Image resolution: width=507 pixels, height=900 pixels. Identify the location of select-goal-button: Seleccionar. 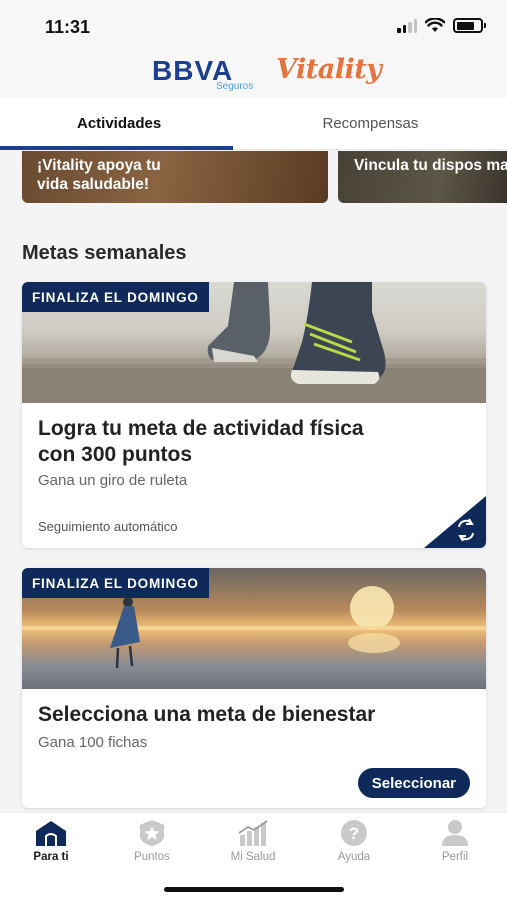
(413, 783).